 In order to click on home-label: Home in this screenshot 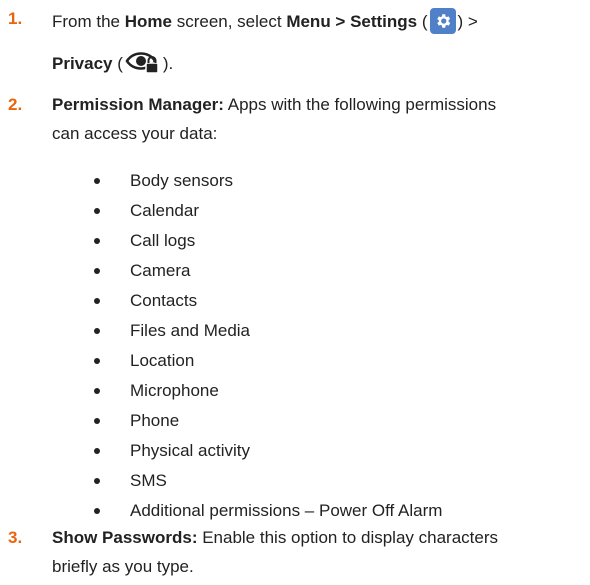, I will do `click(148, 21)`.